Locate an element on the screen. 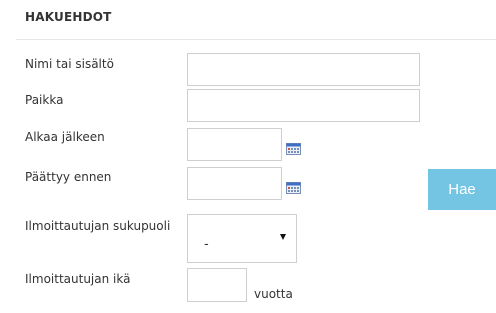  place-label: Paikka is located at coordinates (44, 100).